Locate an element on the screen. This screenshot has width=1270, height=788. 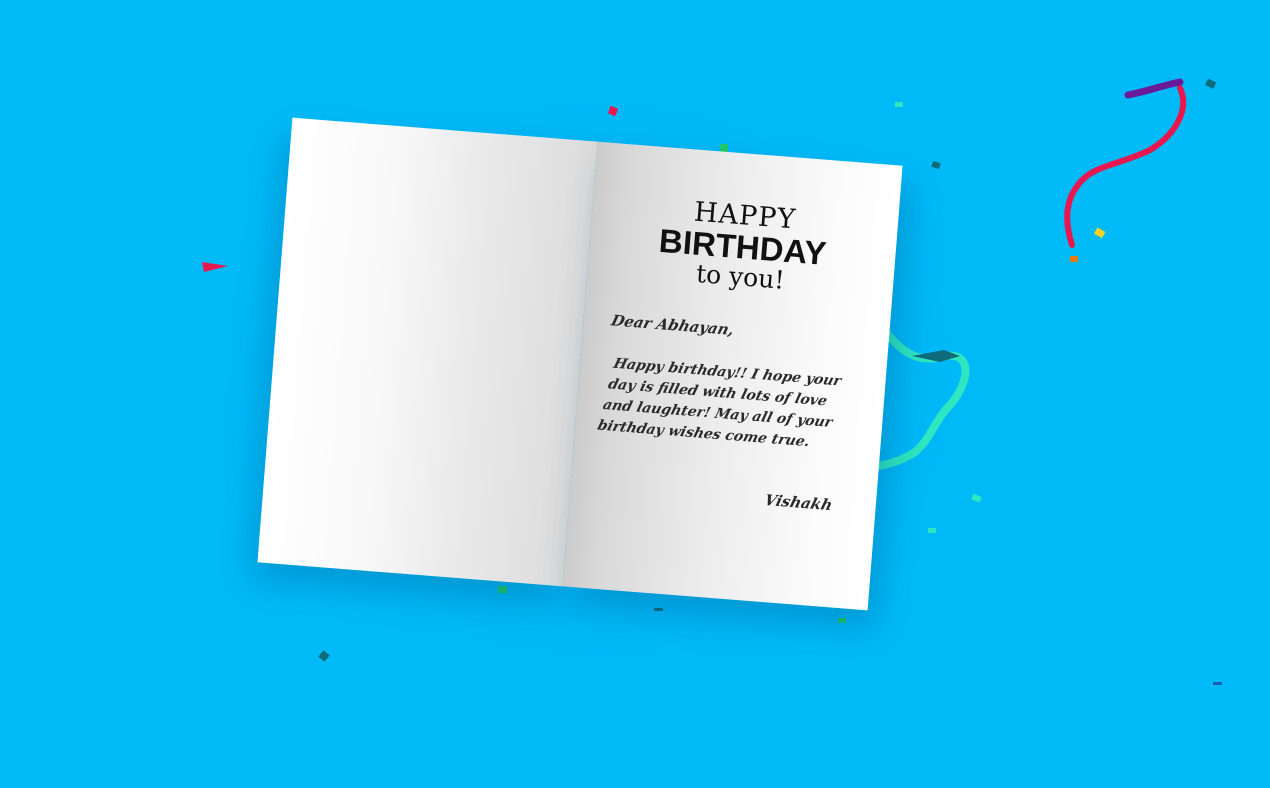
card-title: HAPPY BIRTHDAY to you! is located at coordinates (743, 247).